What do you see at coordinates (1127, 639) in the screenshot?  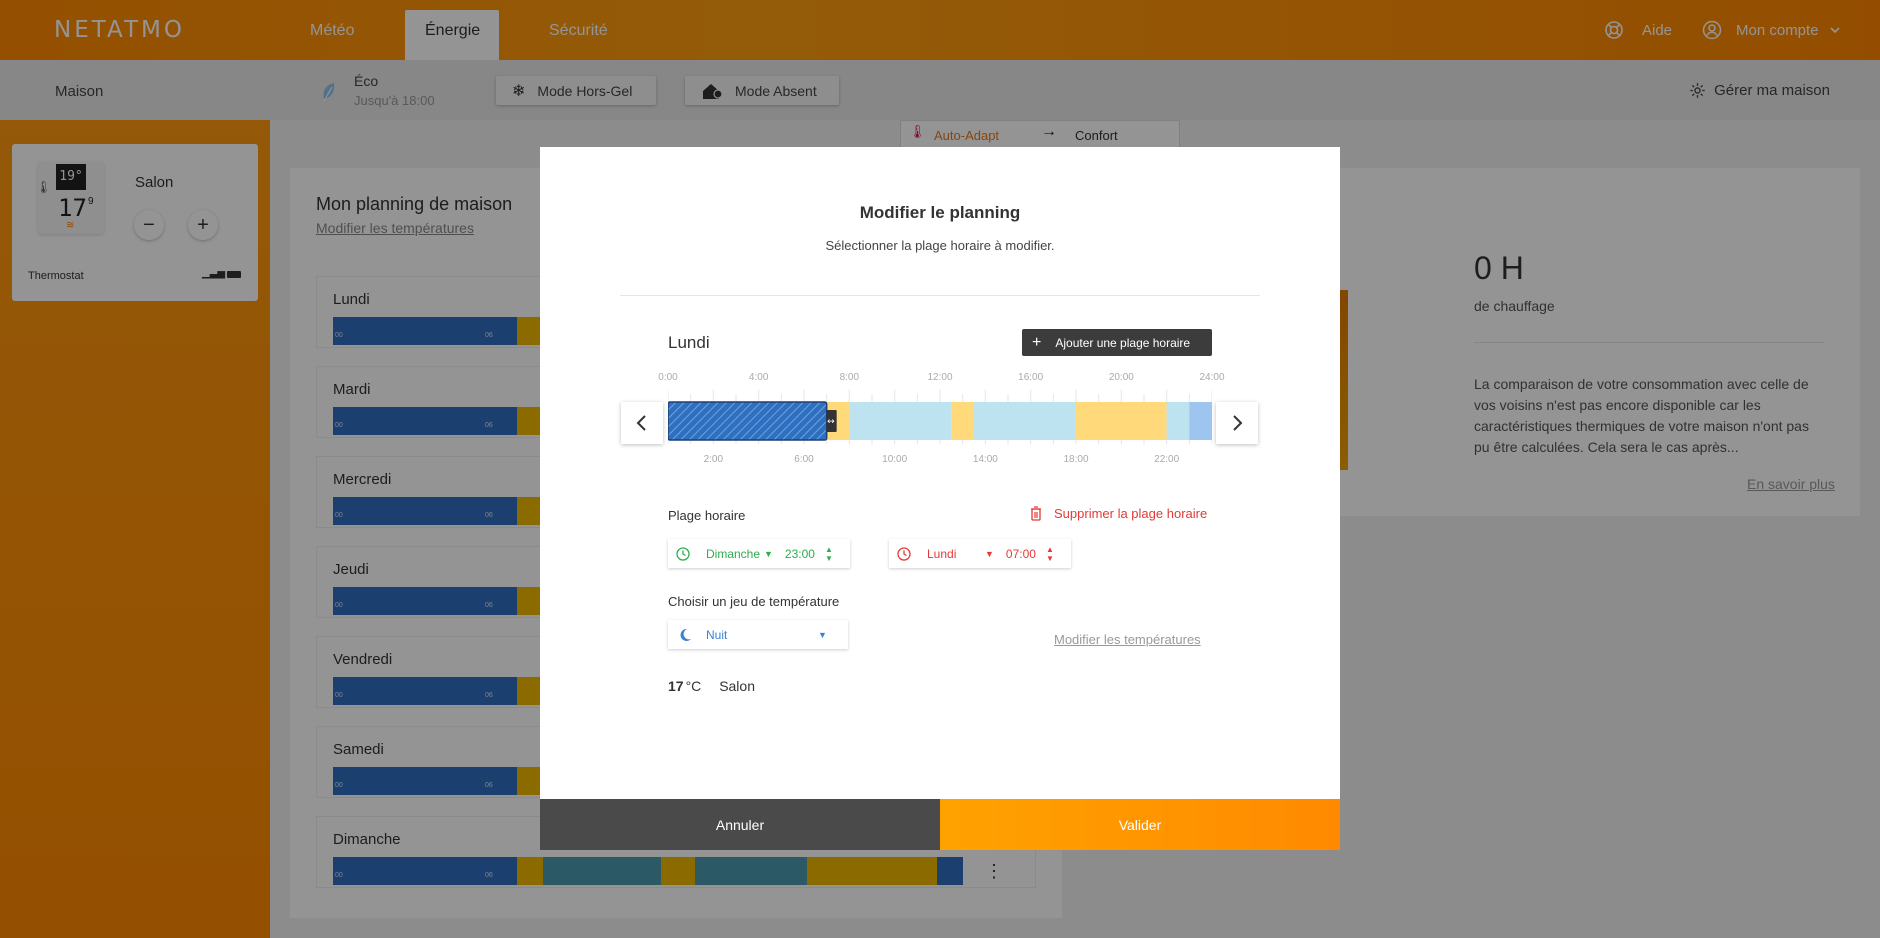 I see `modal-modify-temps-link: Modifier les températures` at bounding box center [1127, 639].